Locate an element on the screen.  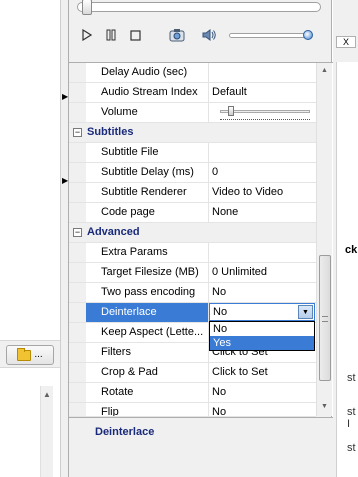
property-name: Rotate is located at coordinates (117, 392).